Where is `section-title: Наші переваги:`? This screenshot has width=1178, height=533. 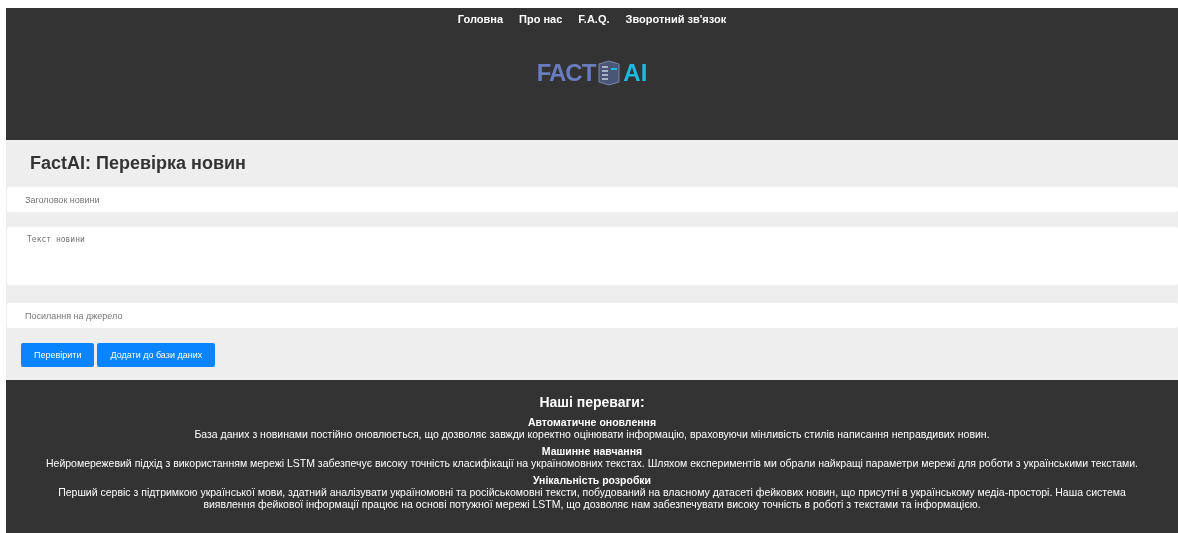 section-title: Наші переваги: is located at coordinates (592, 402).